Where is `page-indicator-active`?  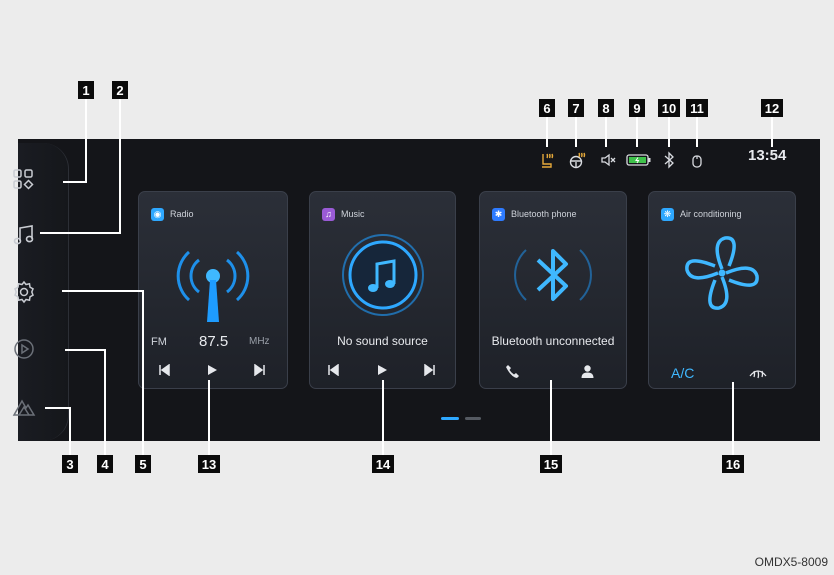
page-indicator-active is located at coordinates (450, 418).